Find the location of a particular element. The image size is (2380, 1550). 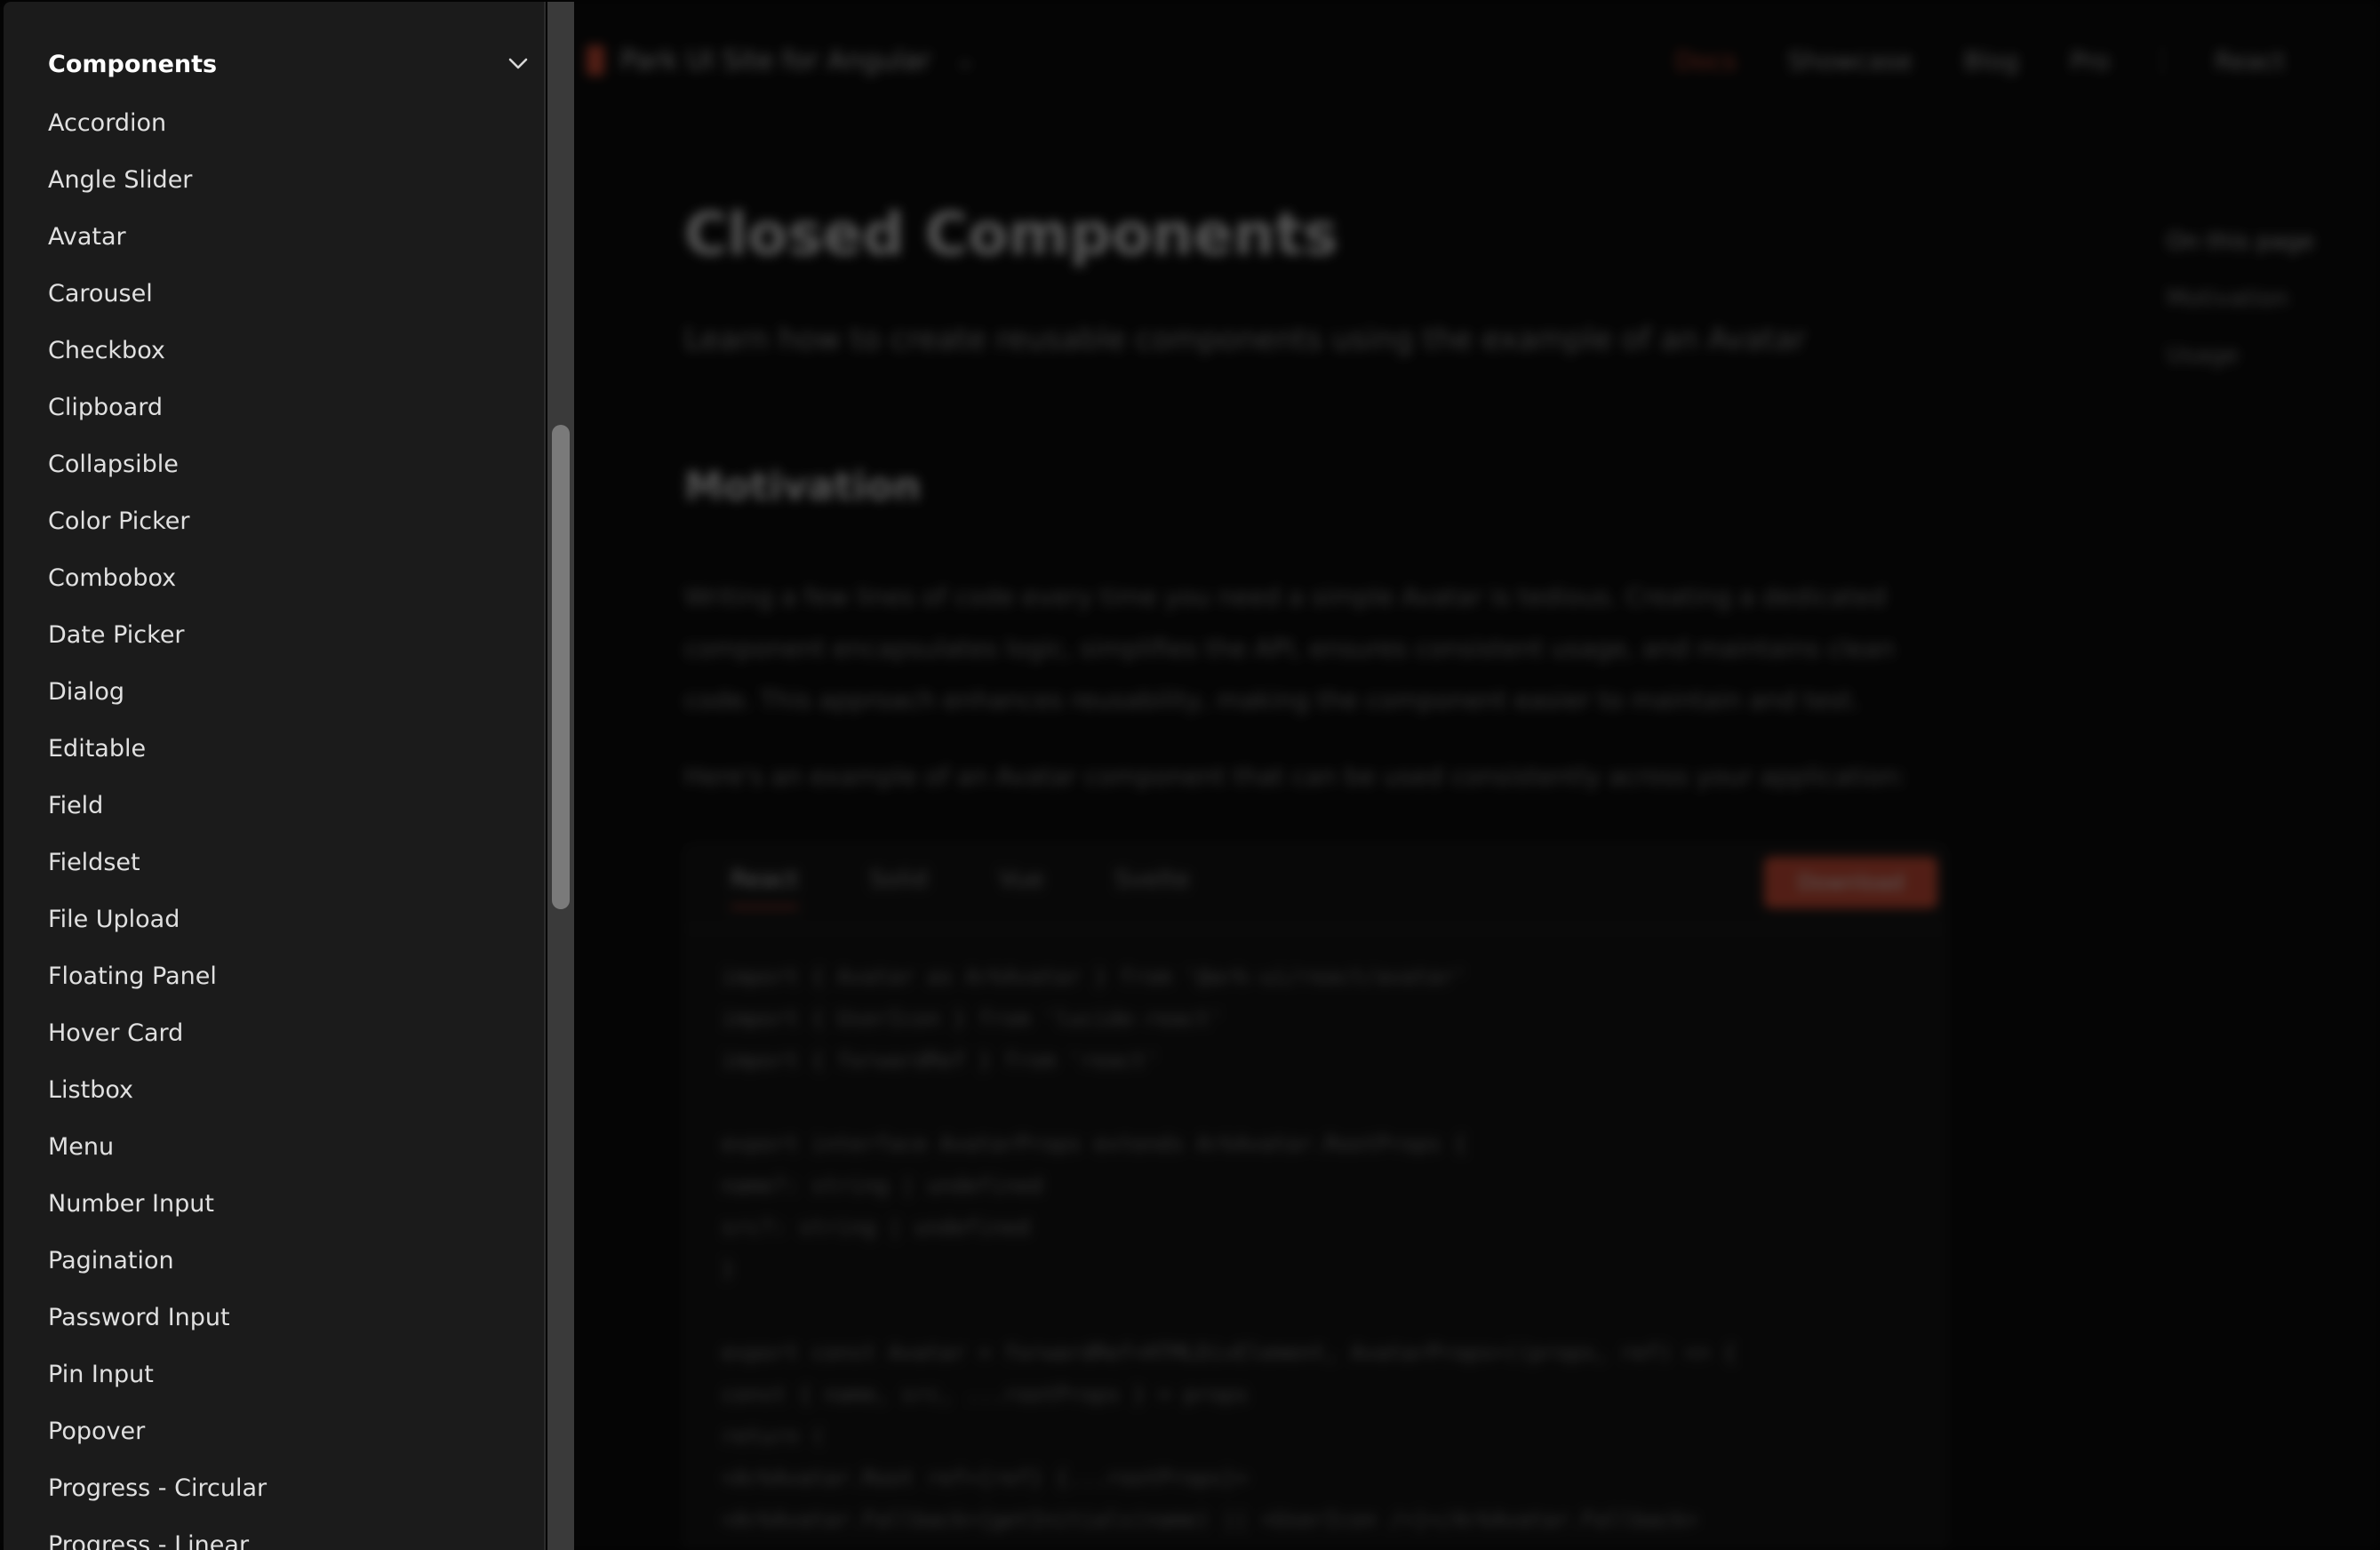

components-section-toggle: Components is located at coordinates (292, 64).